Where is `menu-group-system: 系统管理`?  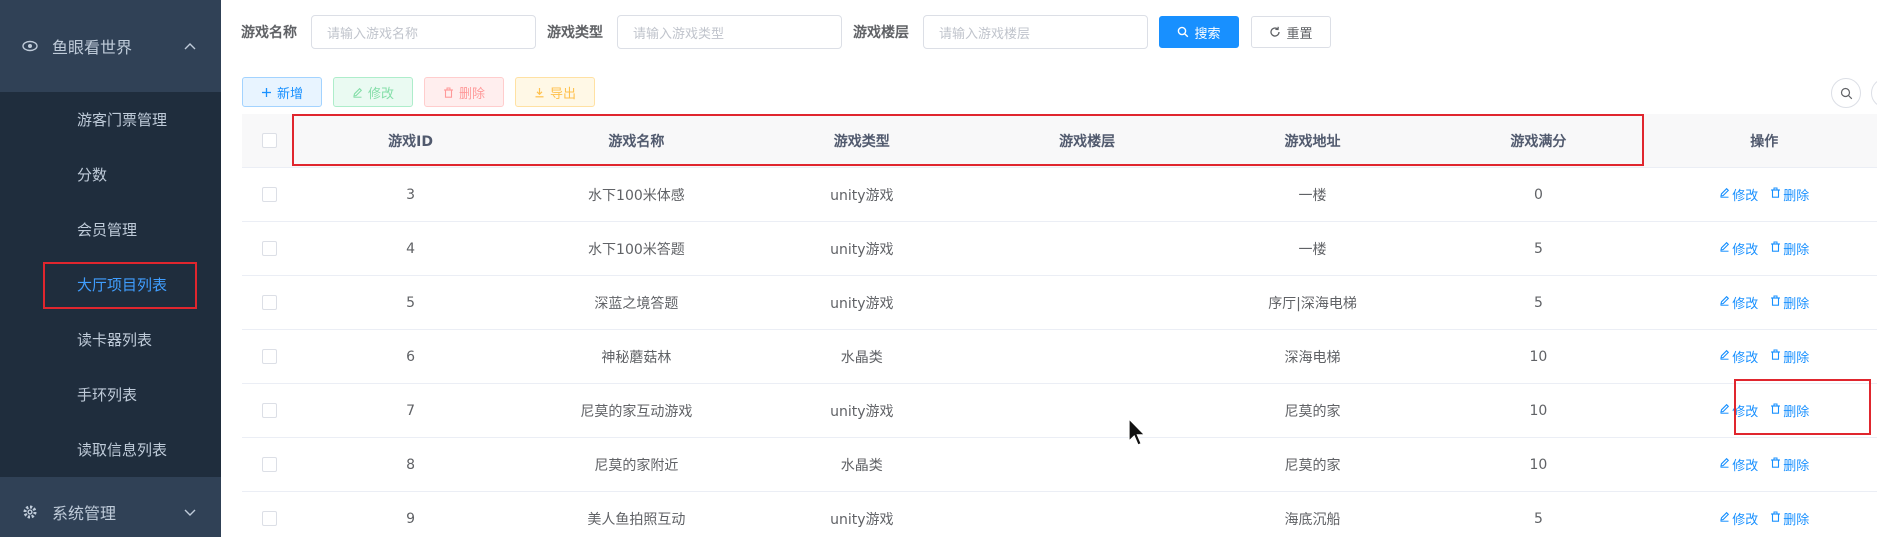 menu-group-system: 系统管理 is located at coordinates (110, 507).